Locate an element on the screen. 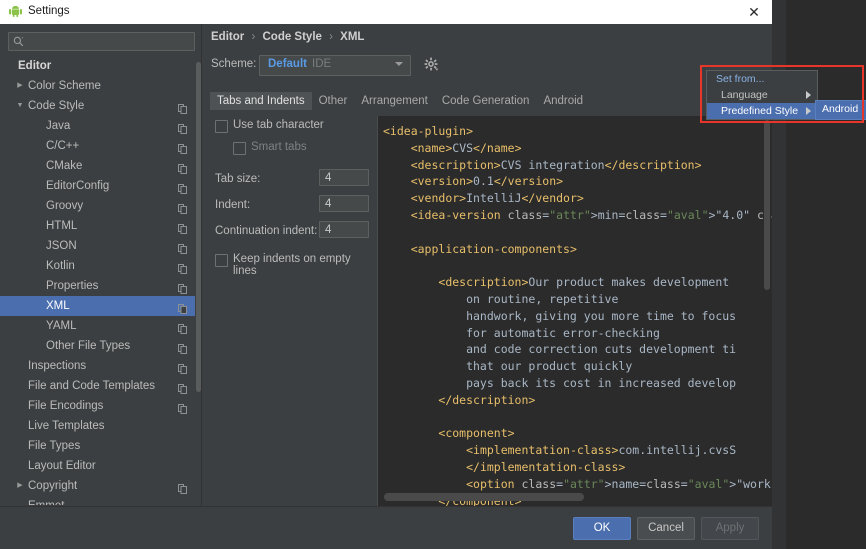 This screenshot has width=866, height=549. sidebar-item-cmake: CMake is located at coordinates (97, 166).